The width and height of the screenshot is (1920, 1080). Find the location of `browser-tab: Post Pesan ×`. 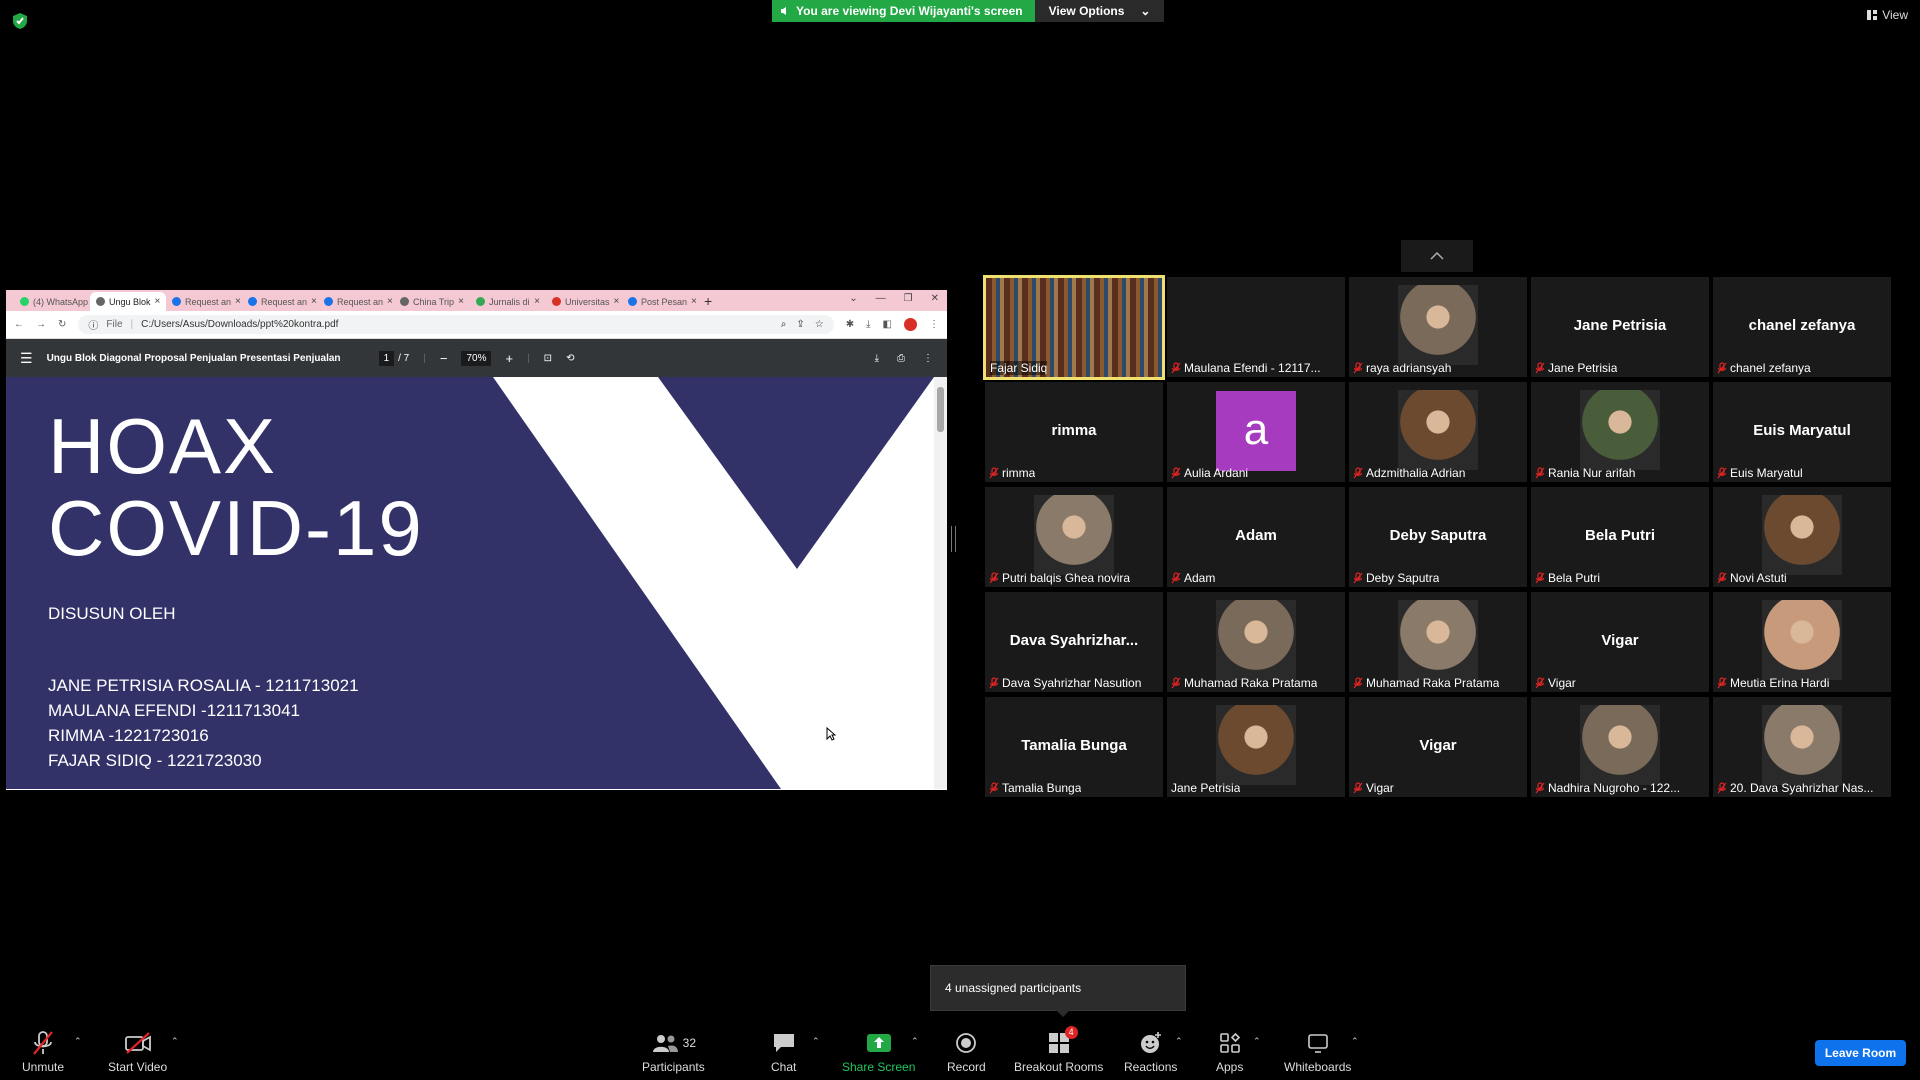

browser-tab: Post Pesan × is located at coordinates (660, 301).